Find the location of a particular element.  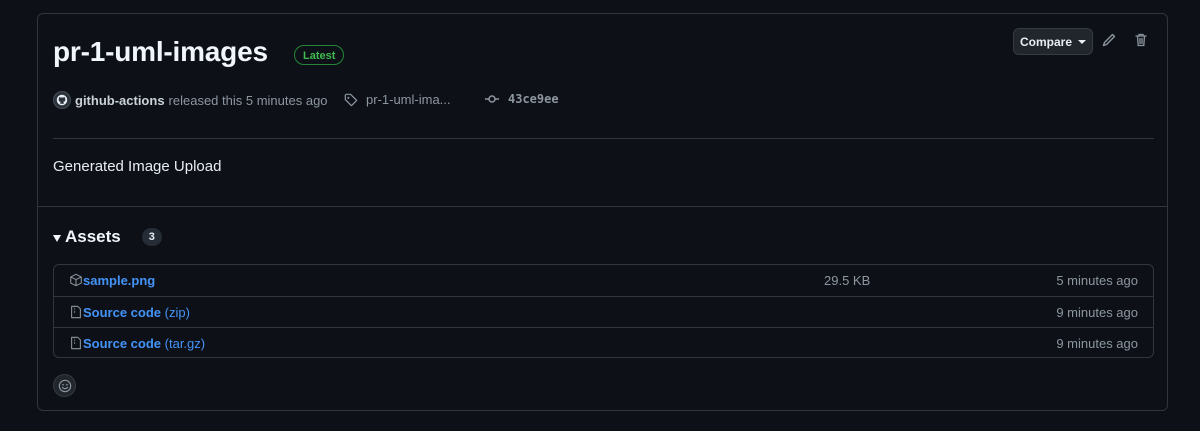

release-commit: 43ce9ee is located at coordinates (521, 99).